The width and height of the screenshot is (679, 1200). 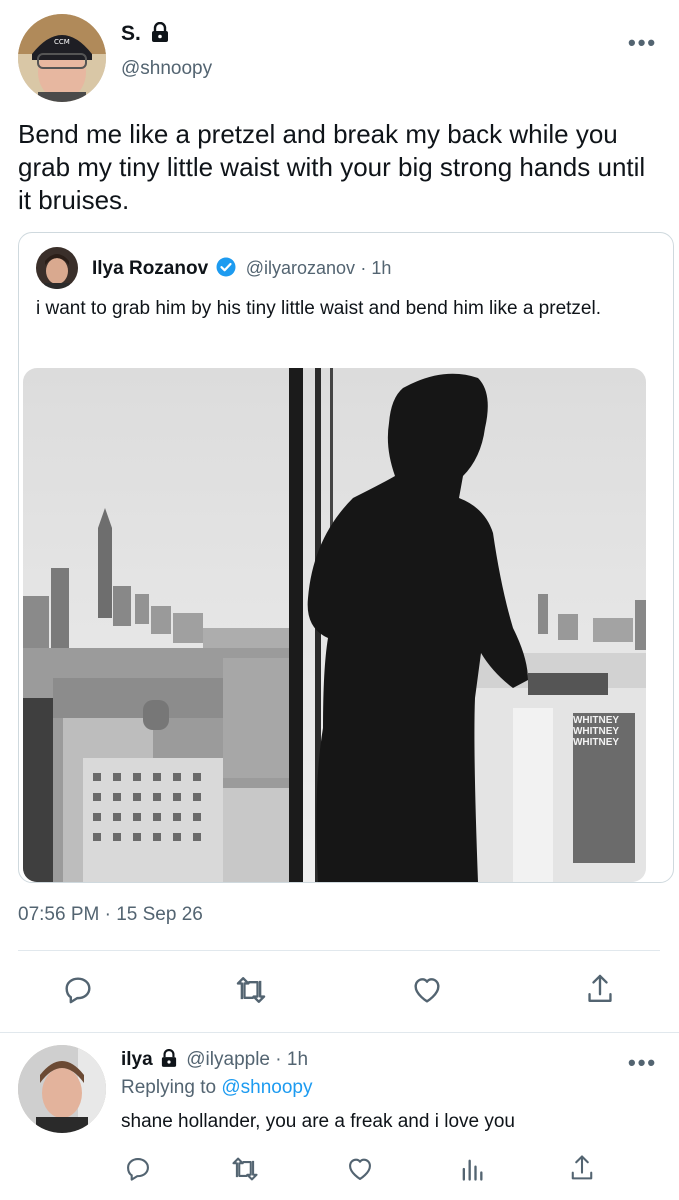 I want to click on photo-sign: WHITNEY WHITNEY WHITNEY, so click(x=596, y=731).